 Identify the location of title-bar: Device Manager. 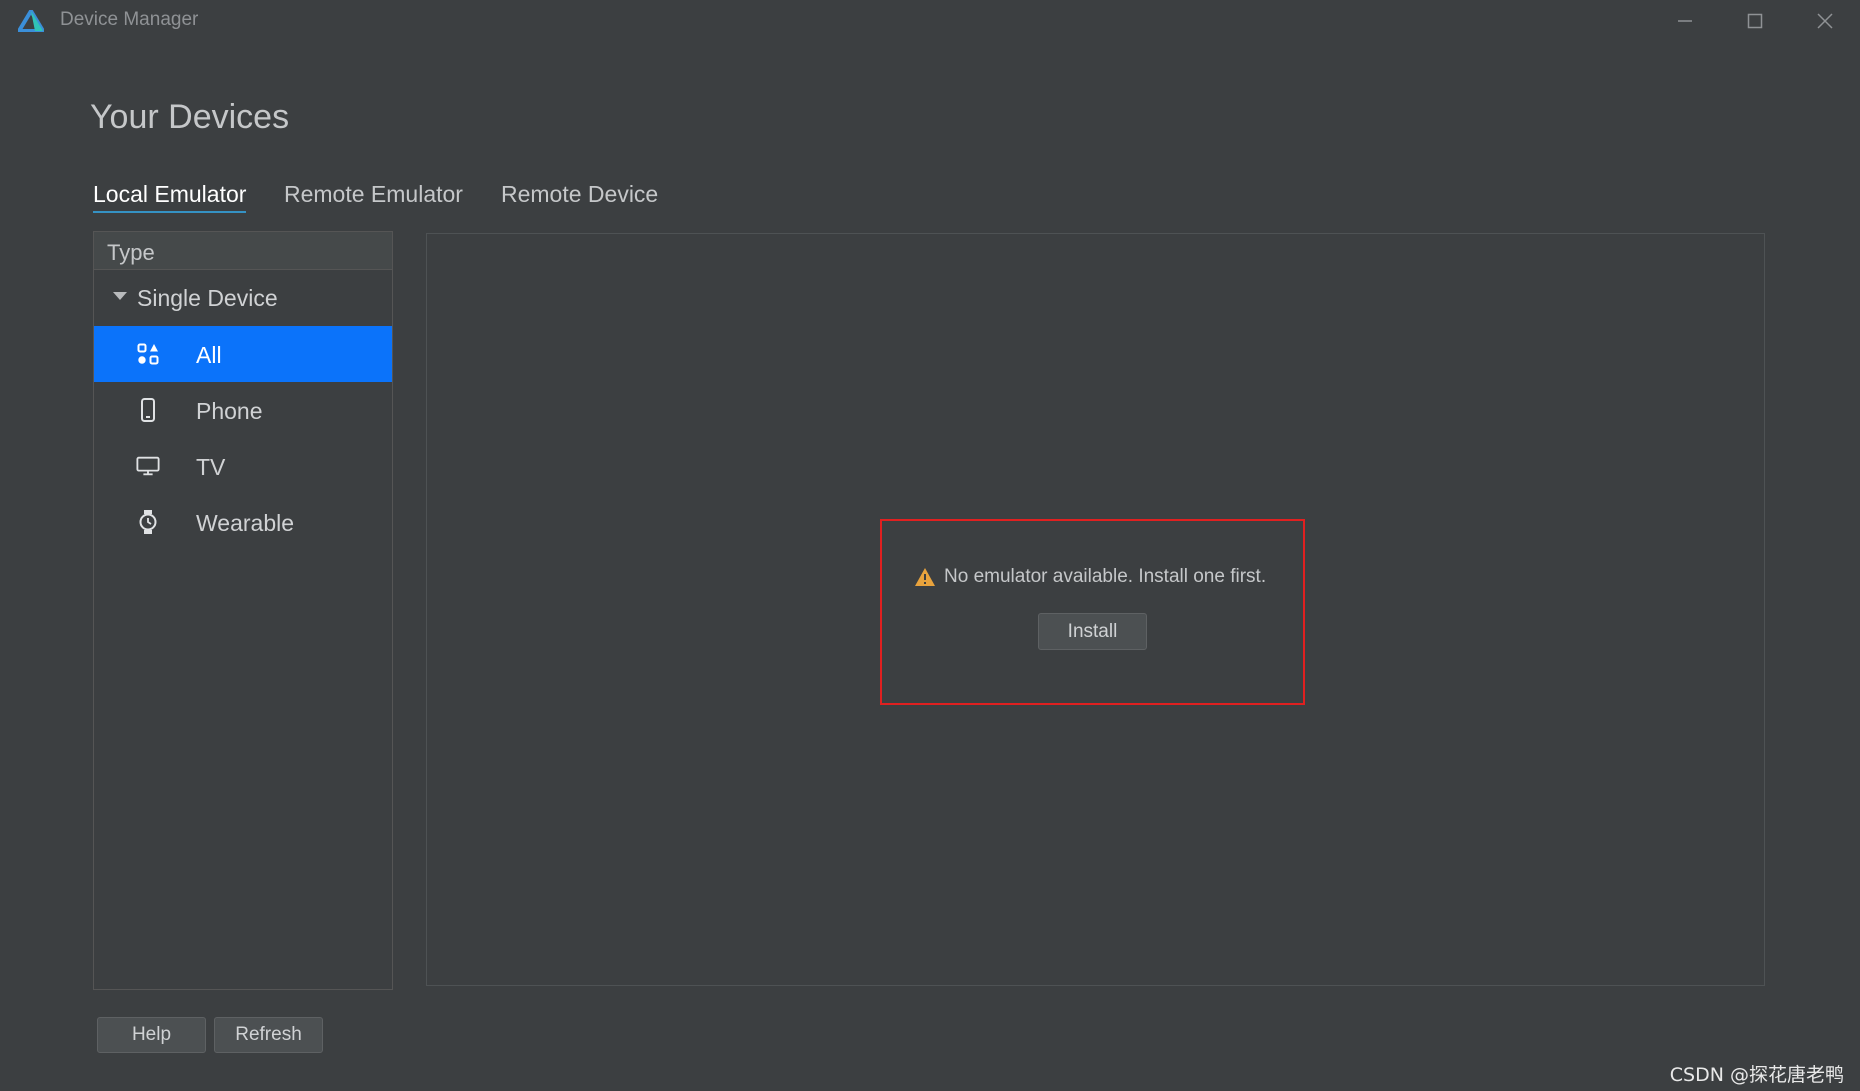
(930, 21).